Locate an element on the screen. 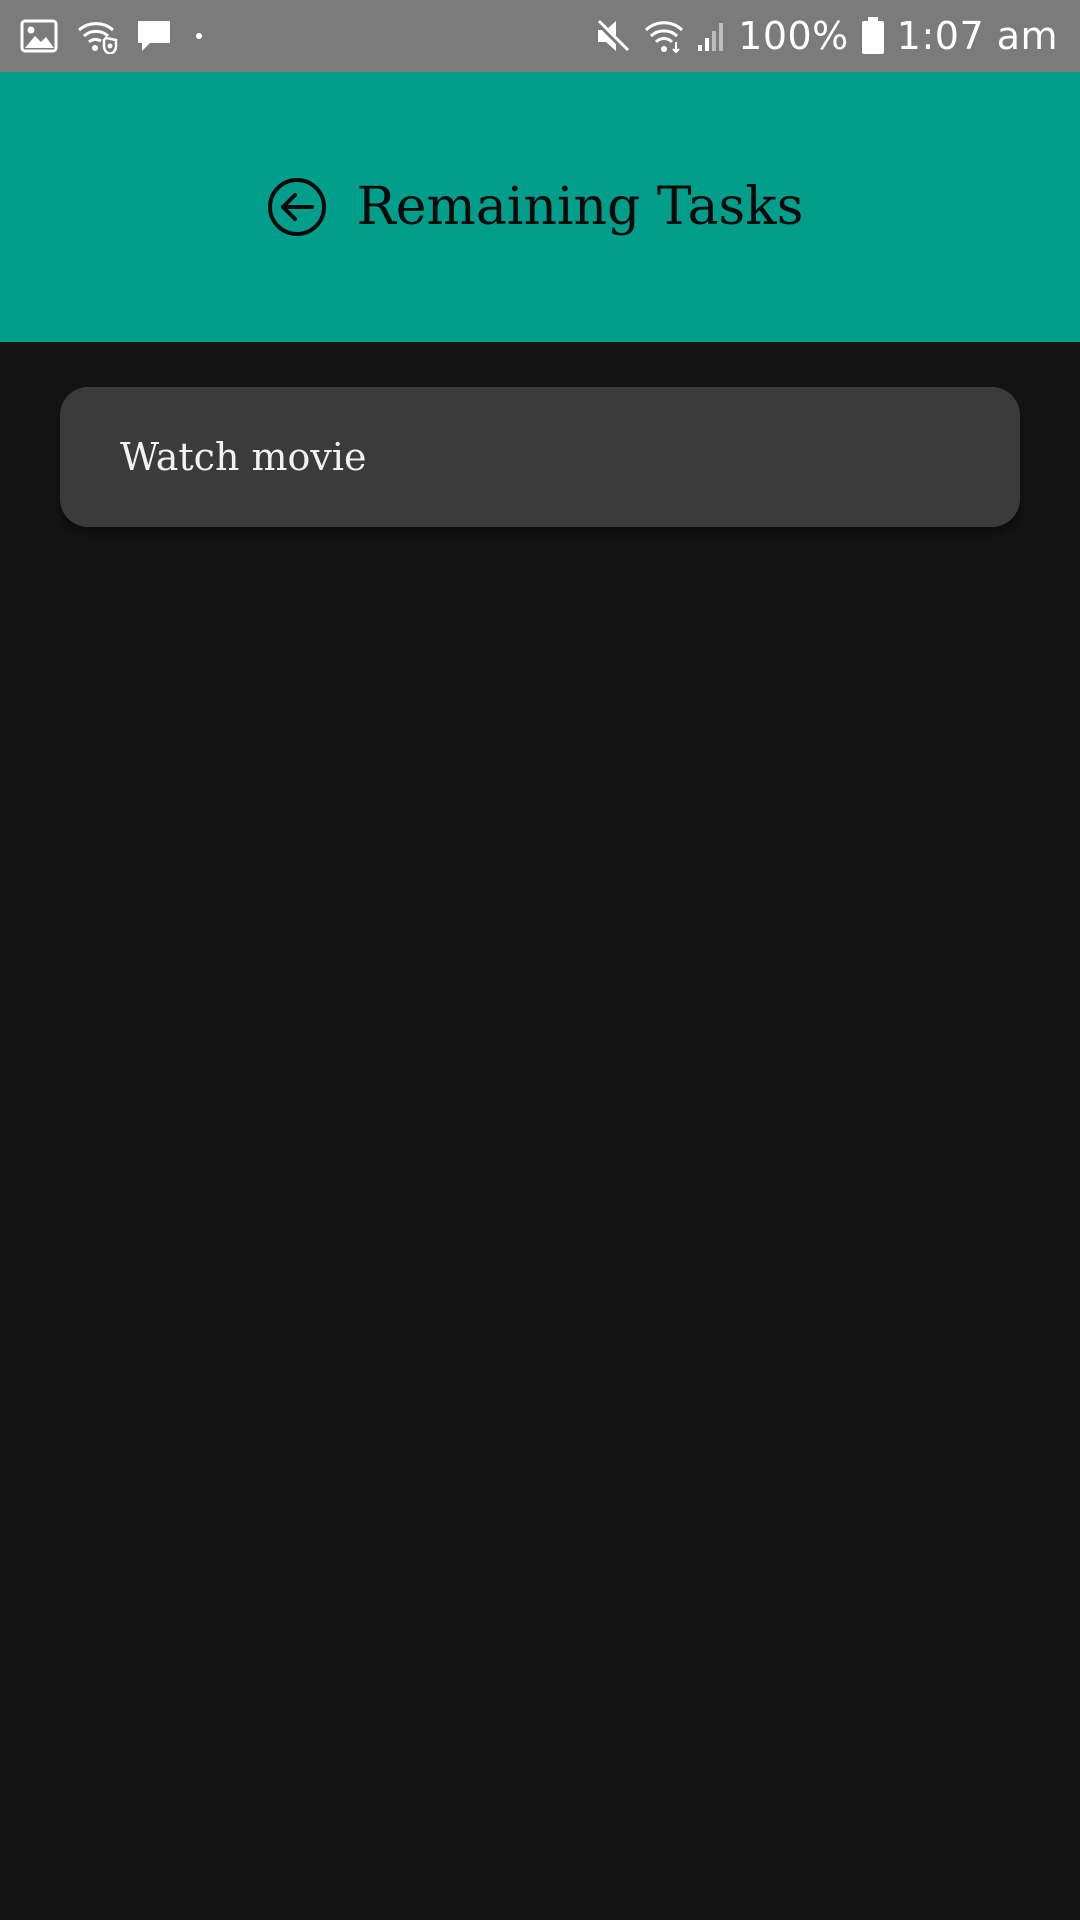  signal-icon is located at coordinates (711, 36).